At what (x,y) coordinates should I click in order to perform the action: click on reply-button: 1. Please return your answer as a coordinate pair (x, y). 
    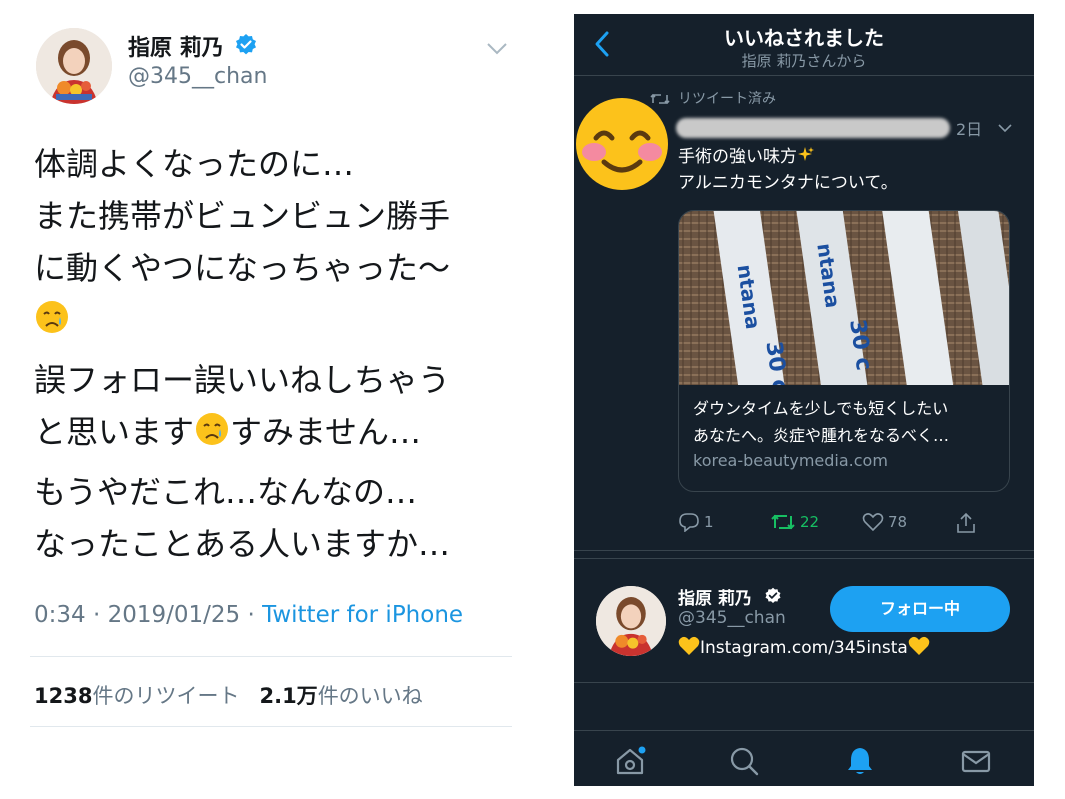
    Looking at the image, I should click on (696, 523).